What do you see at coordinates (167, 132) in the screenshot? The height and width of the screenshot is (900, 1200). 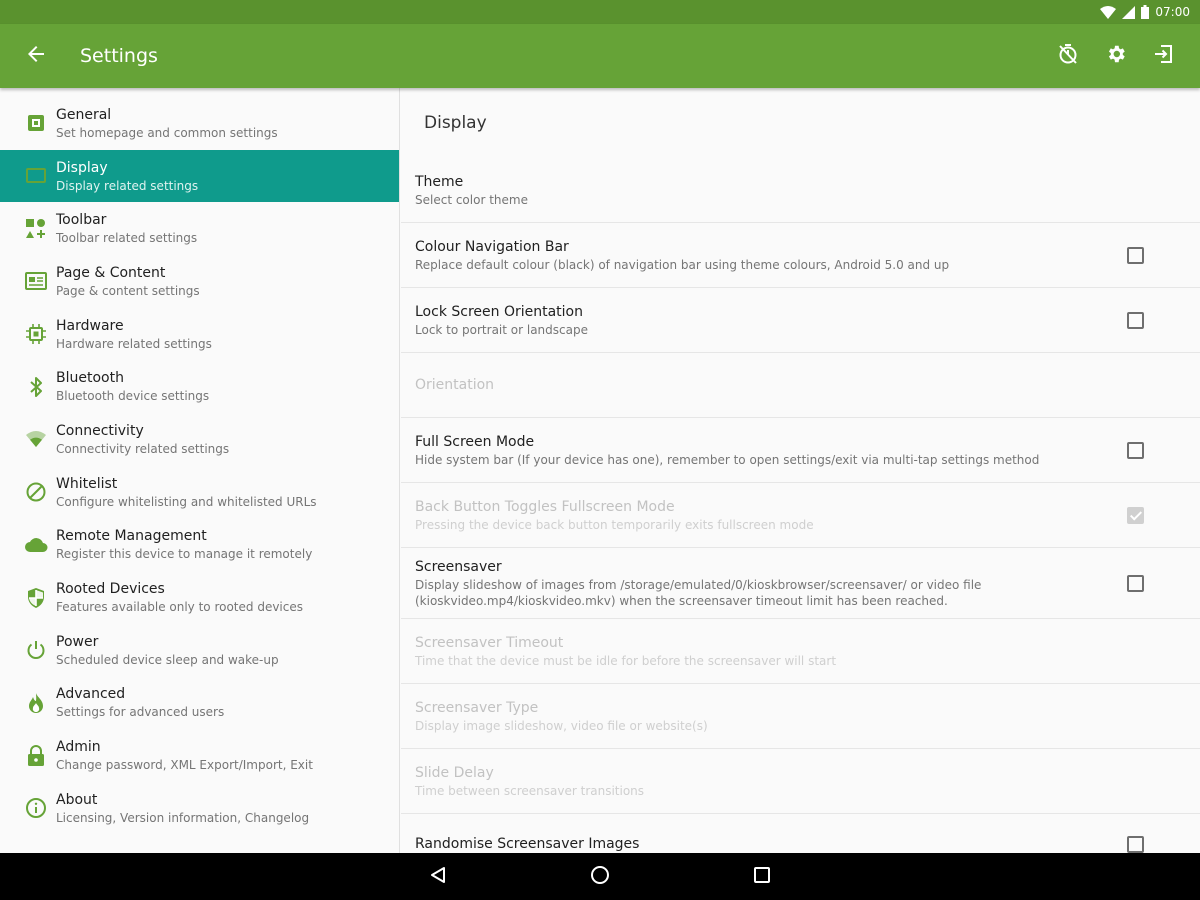 I see `sidebar-item-subtitle: Set homepage and common settings` at bounding box center [167, 132].